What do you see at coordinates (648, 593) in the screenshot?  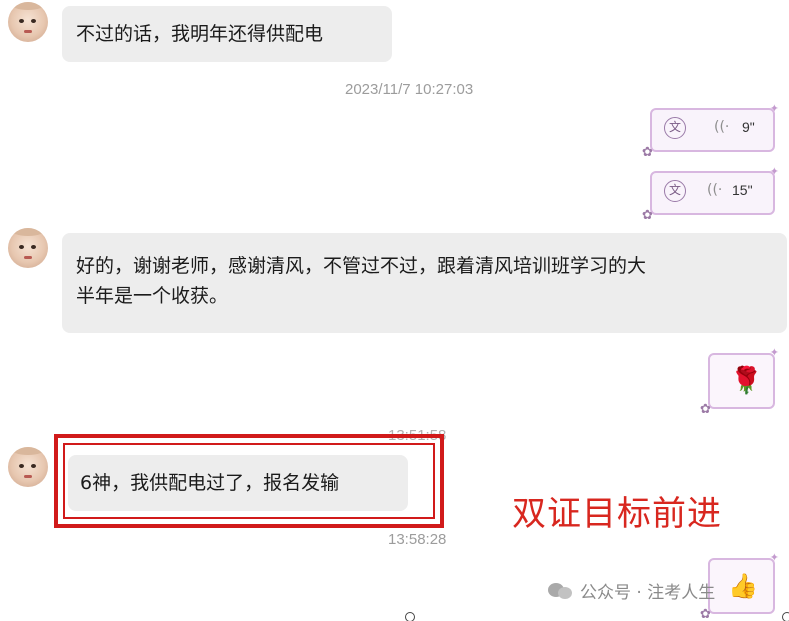 I see `watermark-text: 公众号 · 注考人生` at bounding box center [648, 593].